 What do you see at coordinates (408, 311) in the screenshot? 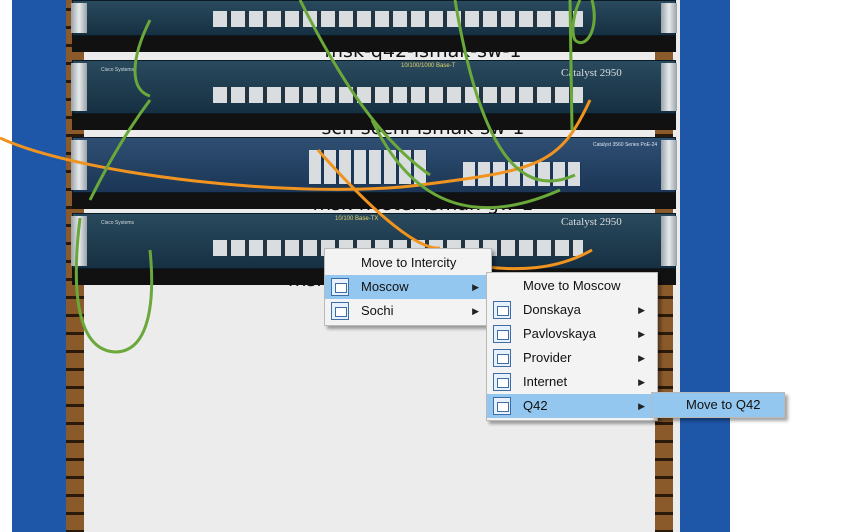
I see `menu-item-sochi: Sochi ▶` at bounding box center [408, 311].